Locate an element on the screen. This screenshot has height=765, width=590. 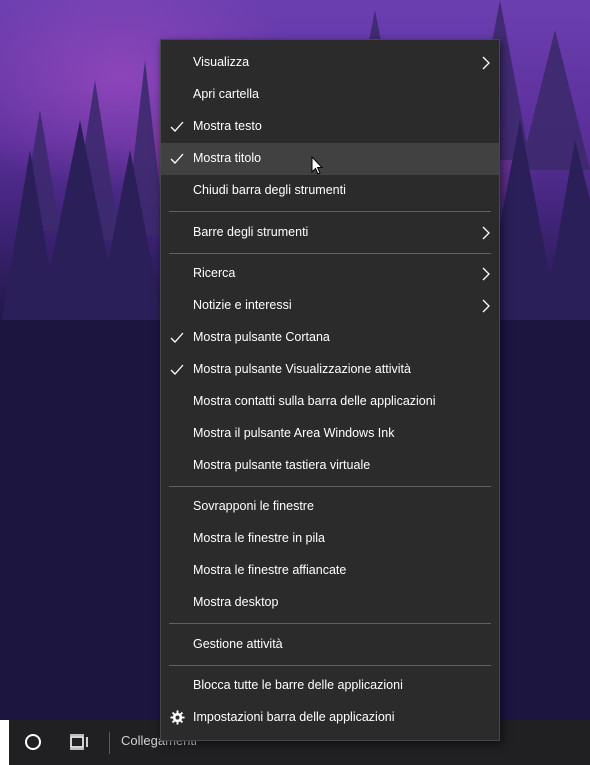
menu-item-label: Ricerca is located at coordinates (214, 273).